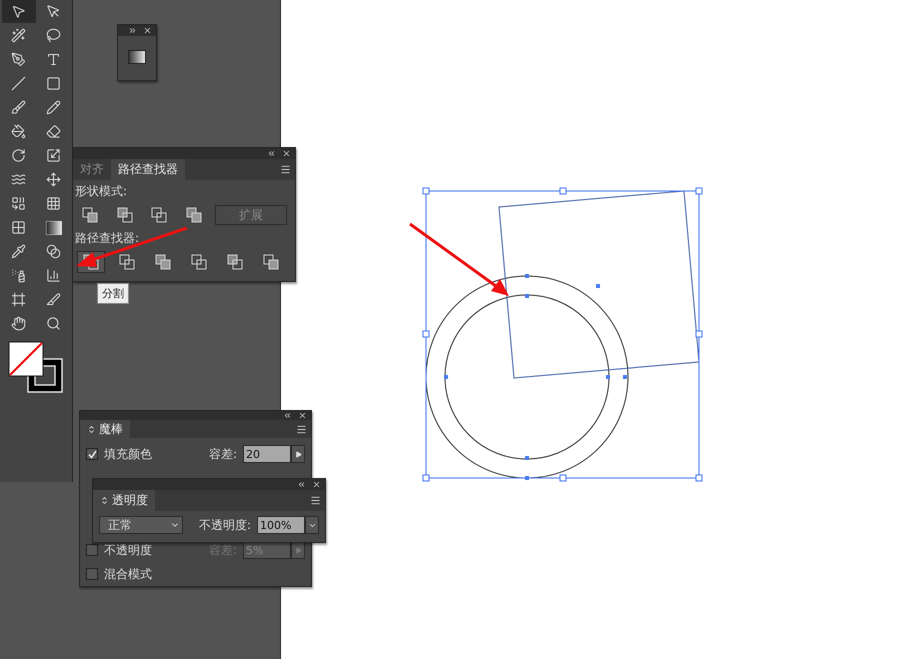 The width and height of the screenshot is (910, 659). I want to click on combine-icon, so click(18, 203).